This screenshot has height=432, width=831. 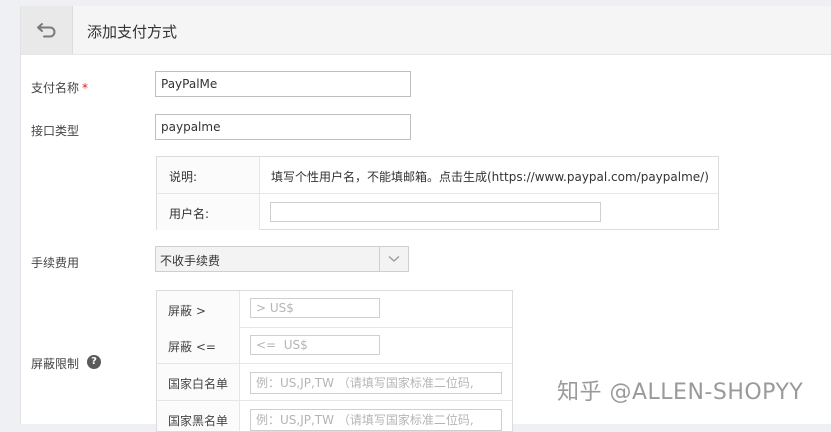 I want to click on block-row-blacklist: 国家黑名单, so click(x=334, y=416).